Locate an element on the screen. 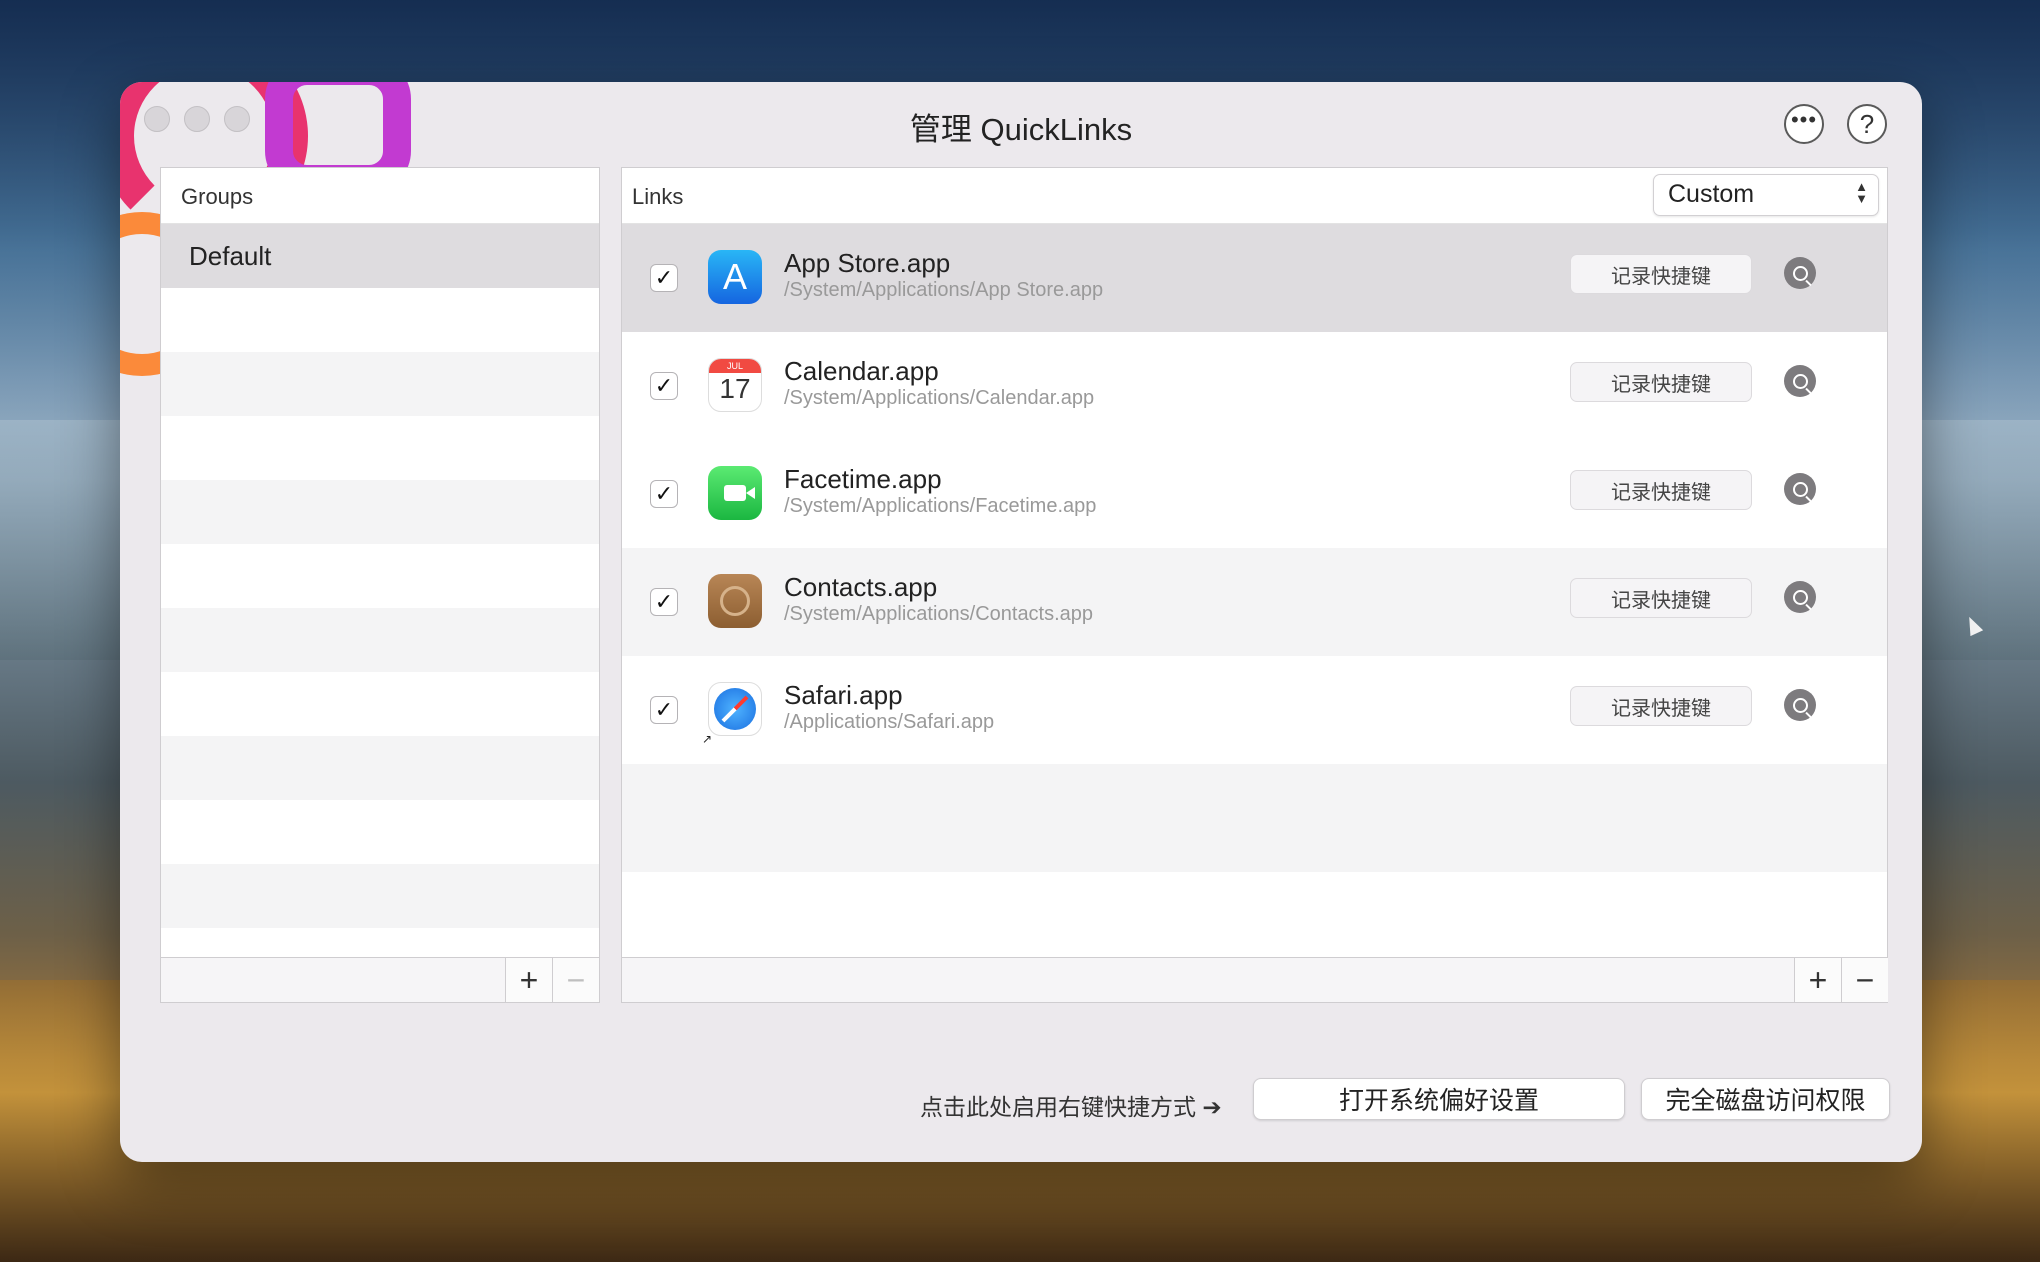 This screenshot has width=2040, height=1262. link-app-name: Contacts.app is located at coordinates (861, 587).